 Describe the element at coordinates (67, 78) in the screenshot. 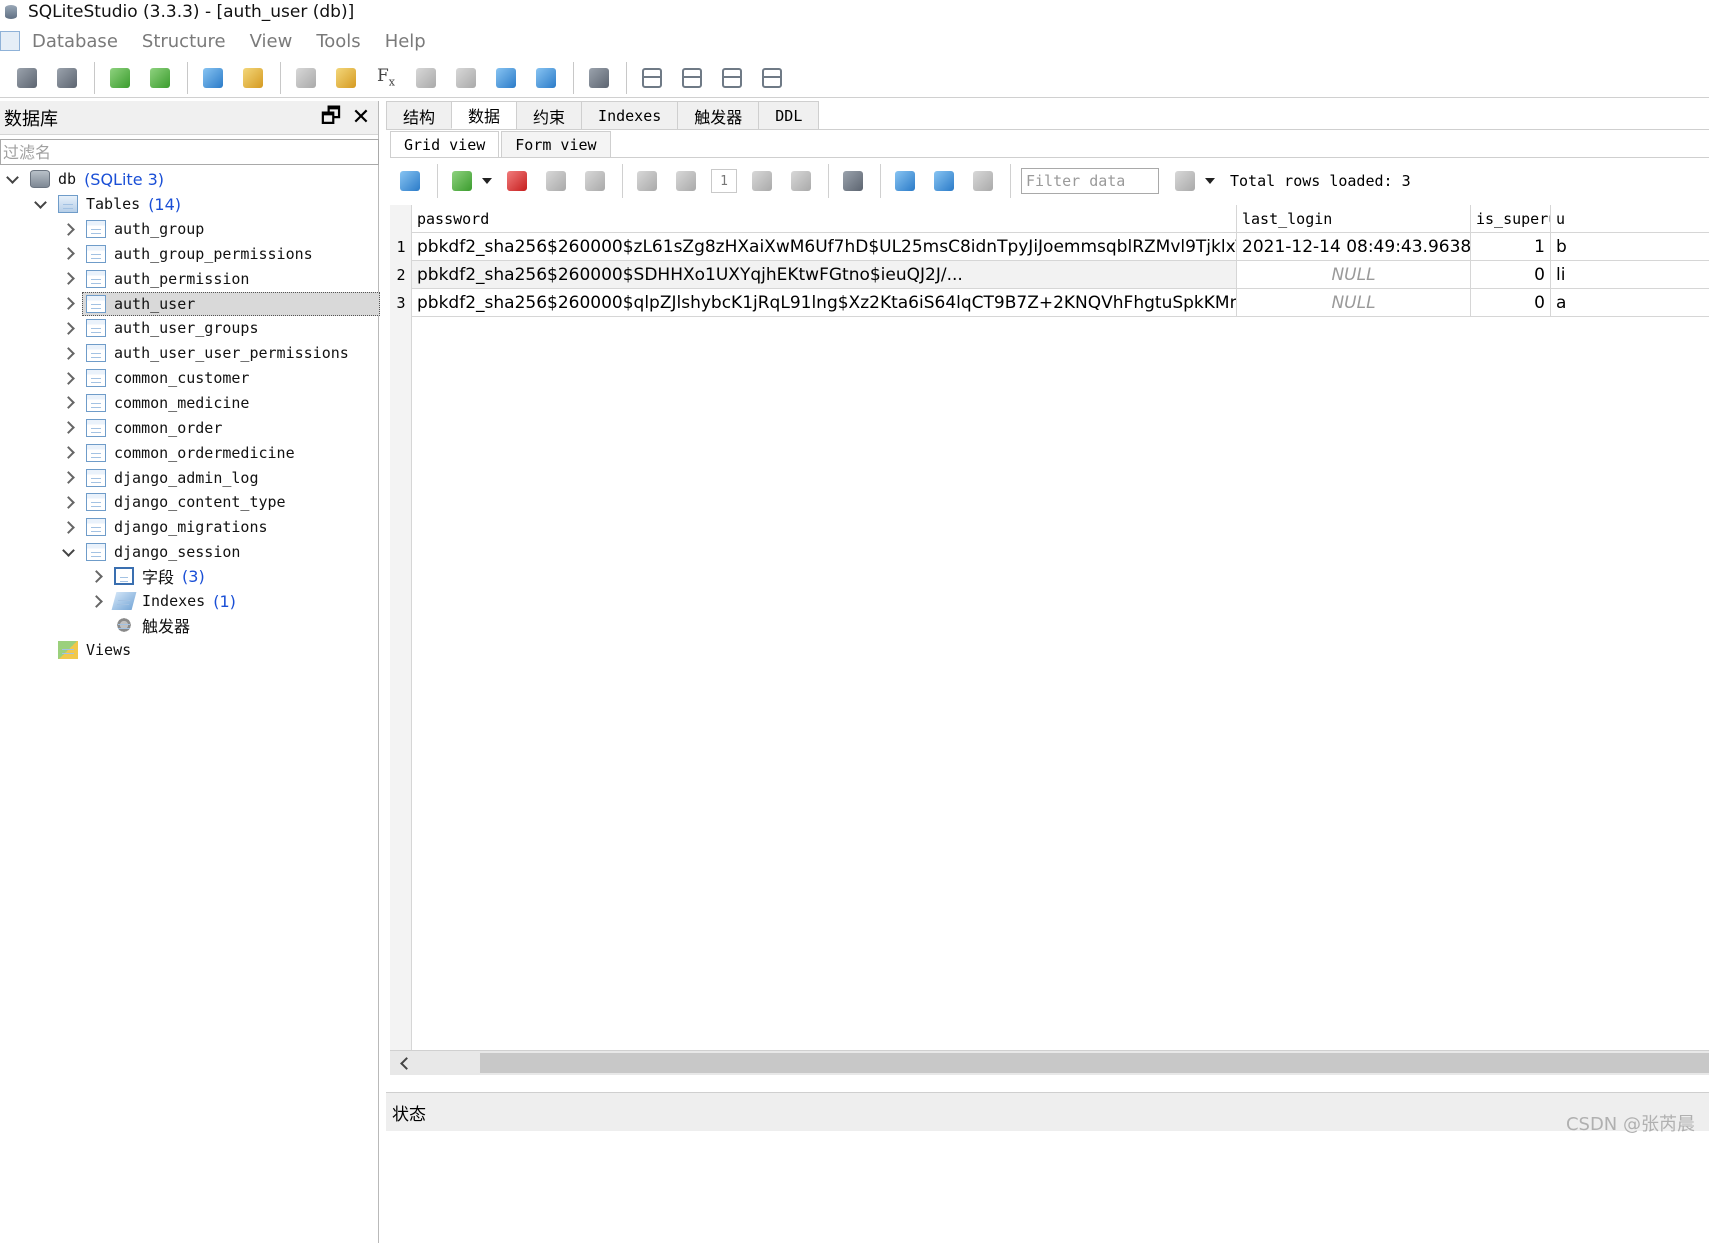

I see `disconnect-db-button` at that location.